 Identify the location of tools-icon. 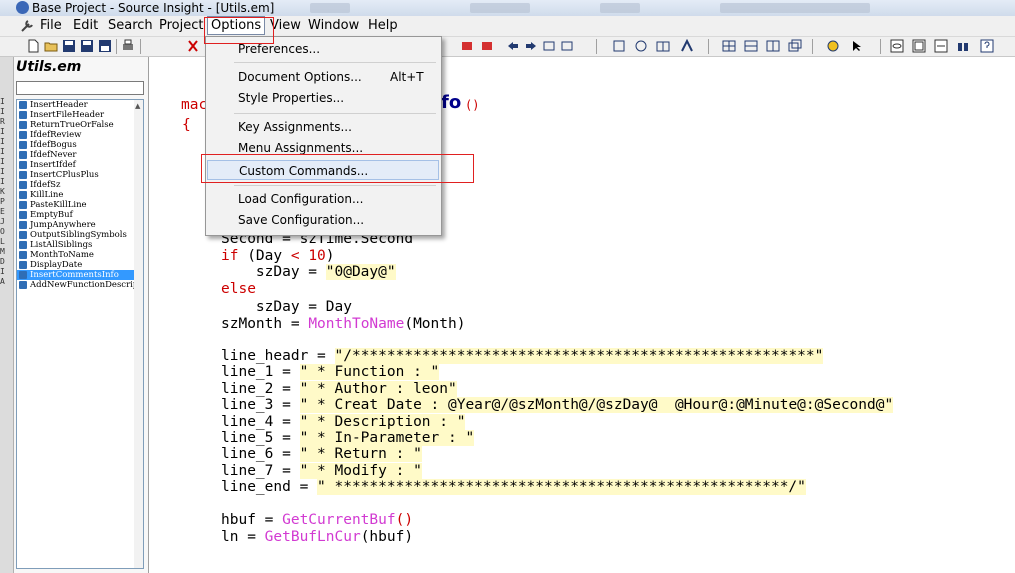
(27, 26).